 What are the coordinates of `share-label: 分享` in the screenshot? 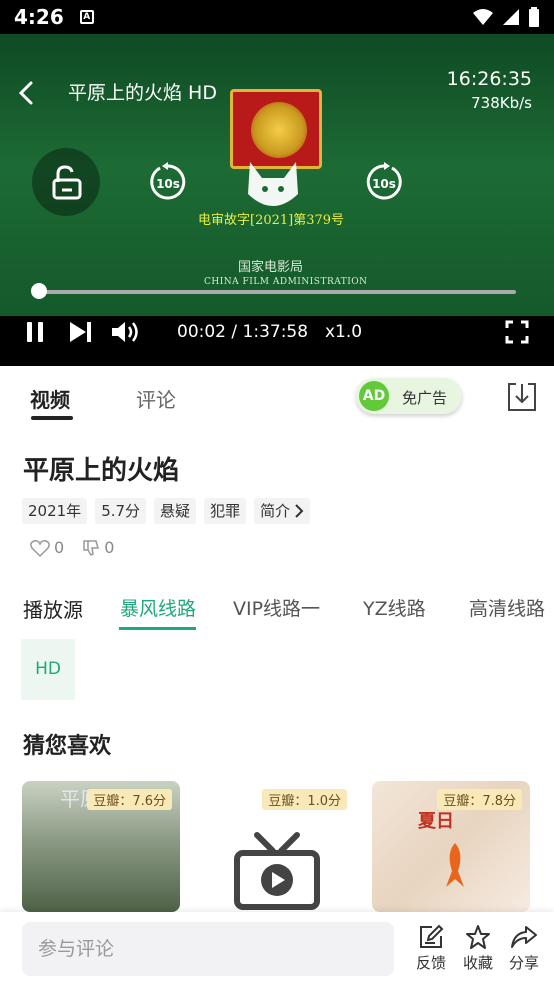 It's located at (523, 963).